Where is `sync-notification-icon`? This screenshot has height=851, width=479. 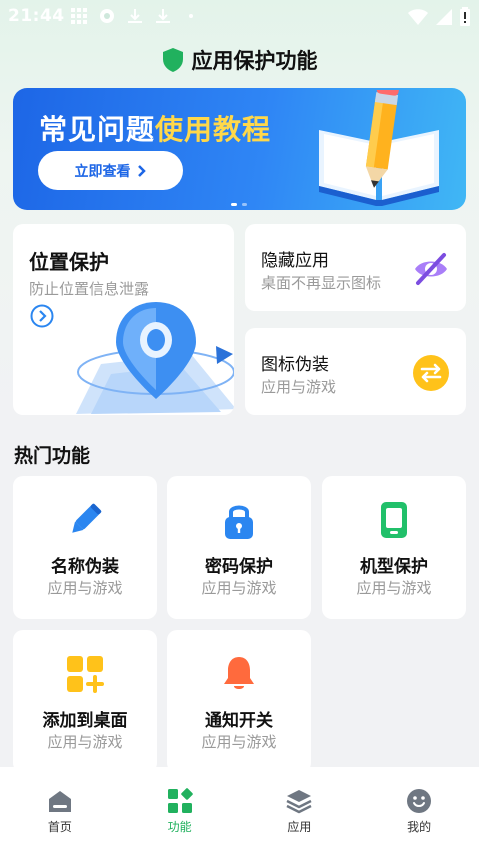 sync-notification-icon is located at coordinates (107, 16).